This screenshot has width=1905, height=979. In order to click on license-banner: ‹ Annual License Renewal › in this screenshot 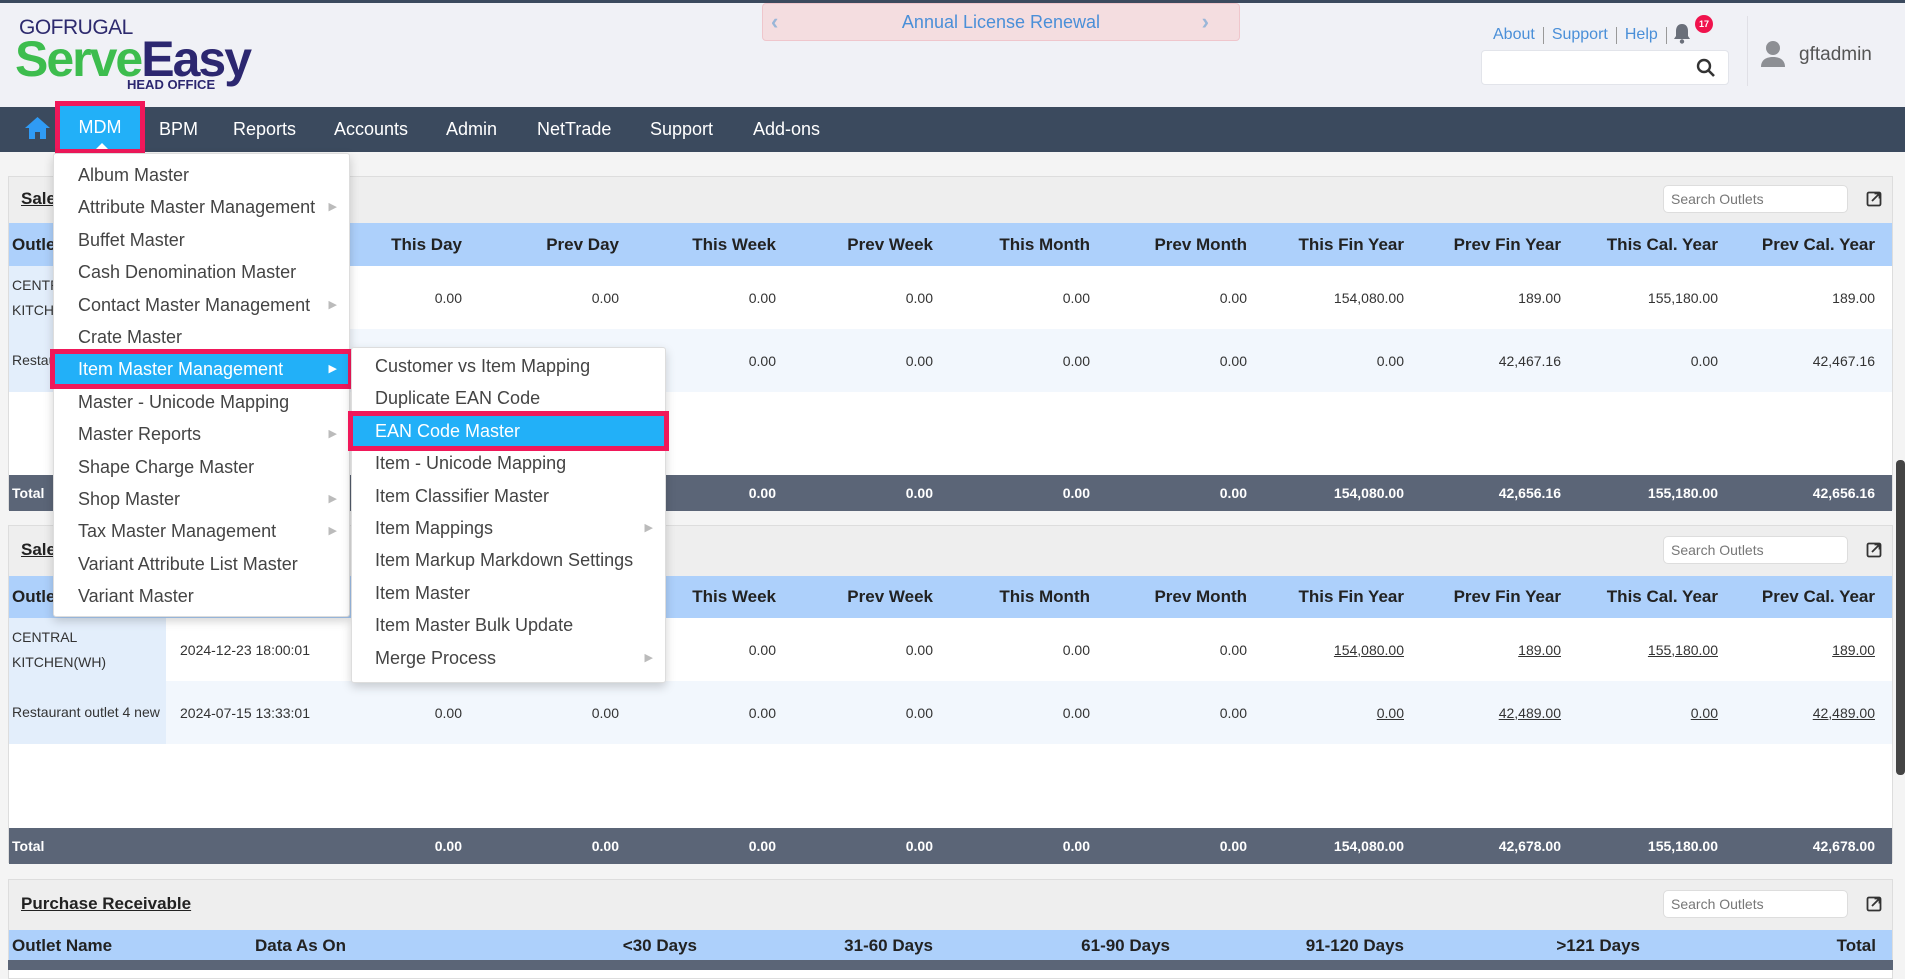, I will do `click(1001, 22)`.